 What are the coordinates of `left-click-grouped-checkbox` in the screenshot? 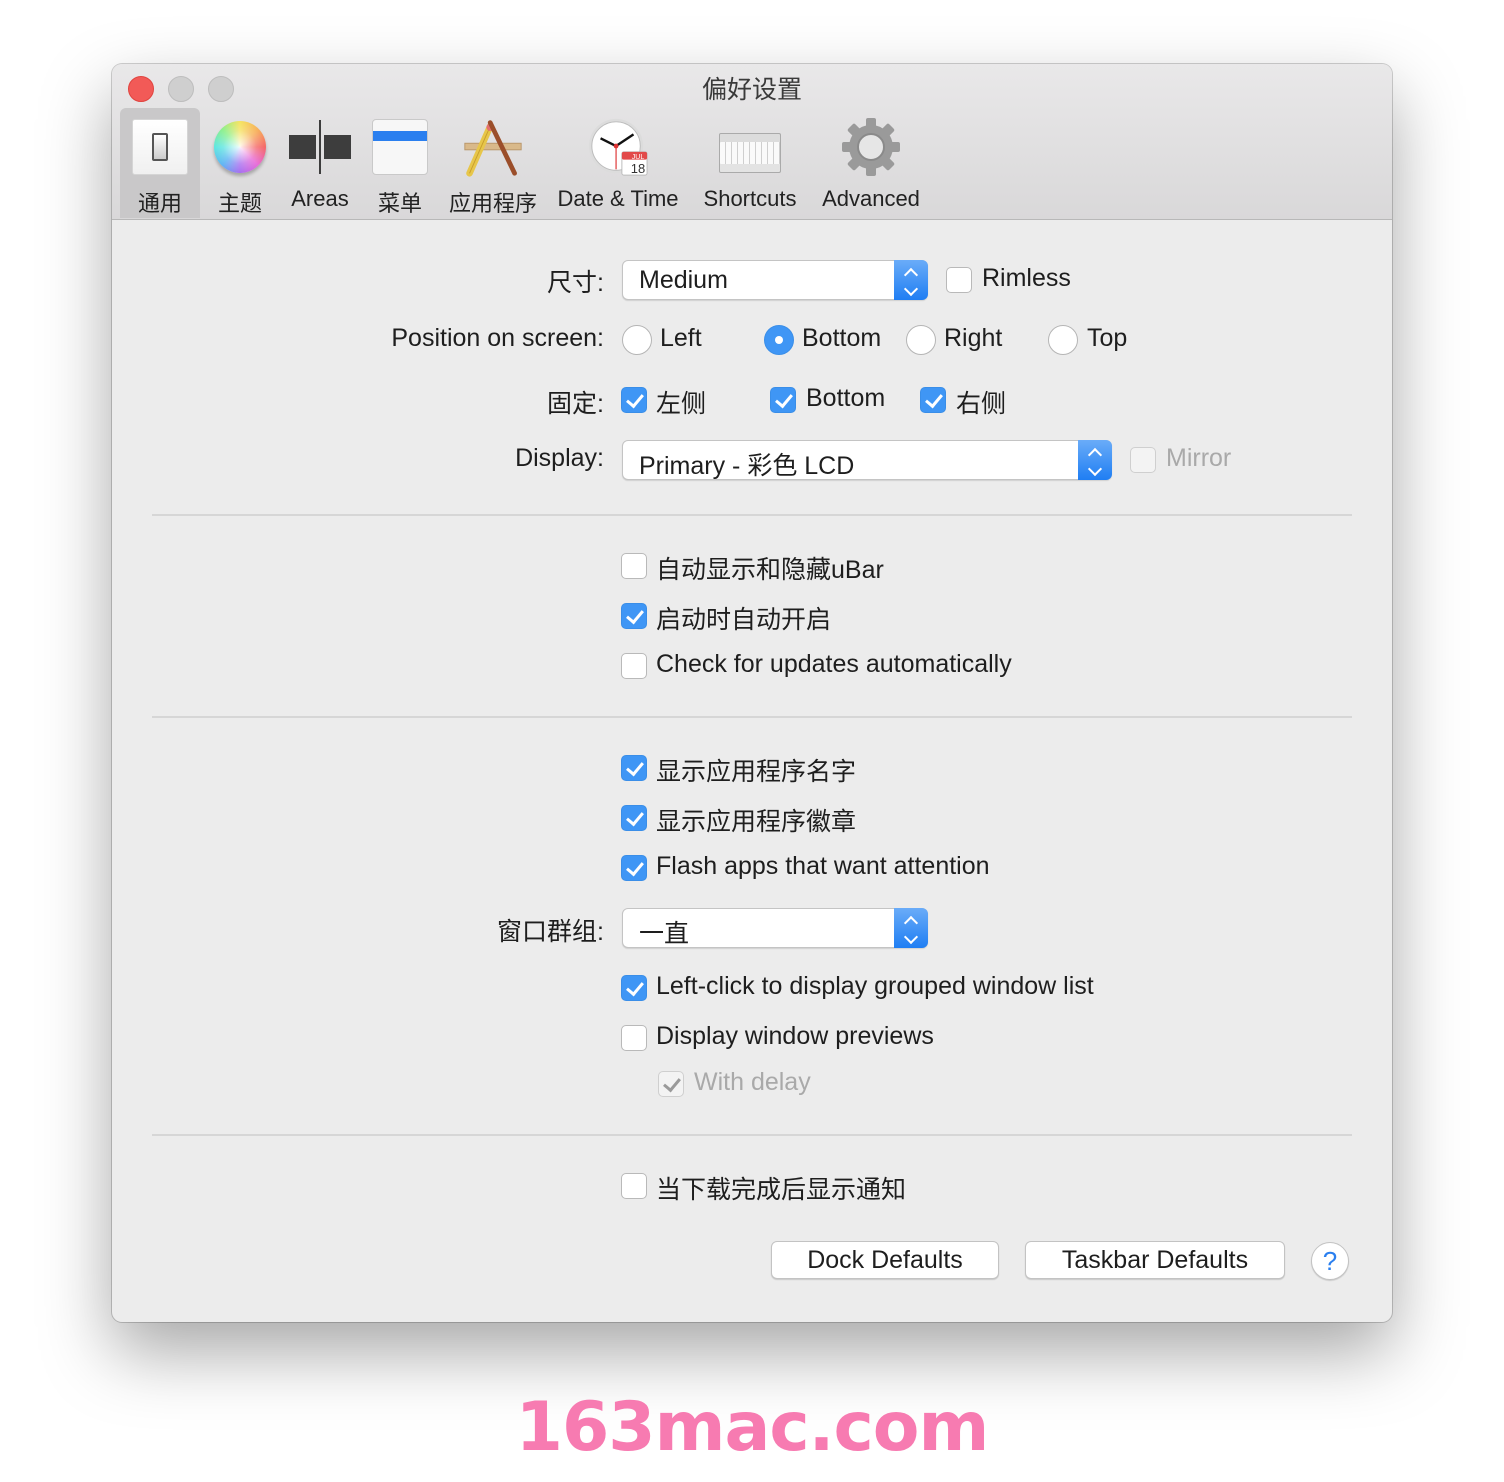 It's located at (634, 988).